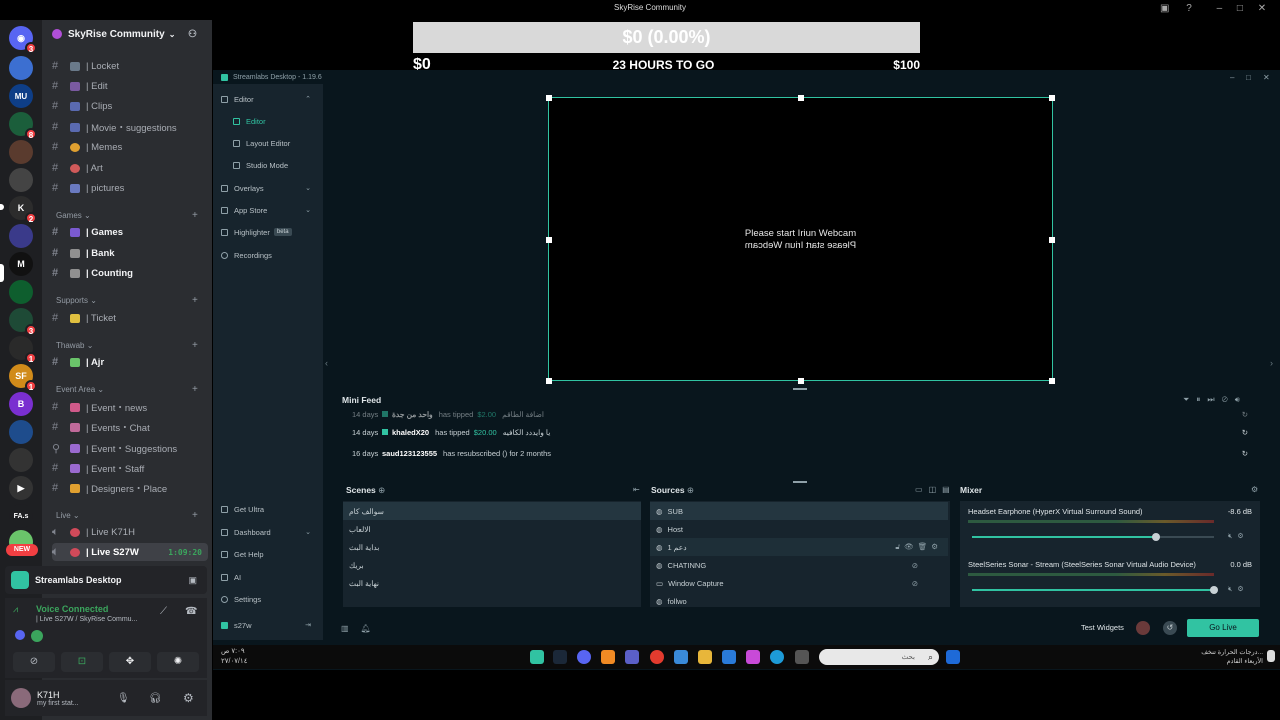  Describe the element at coordinates (130, 86) in the screenshot. I see `channel-item: # | Edit` at that location.